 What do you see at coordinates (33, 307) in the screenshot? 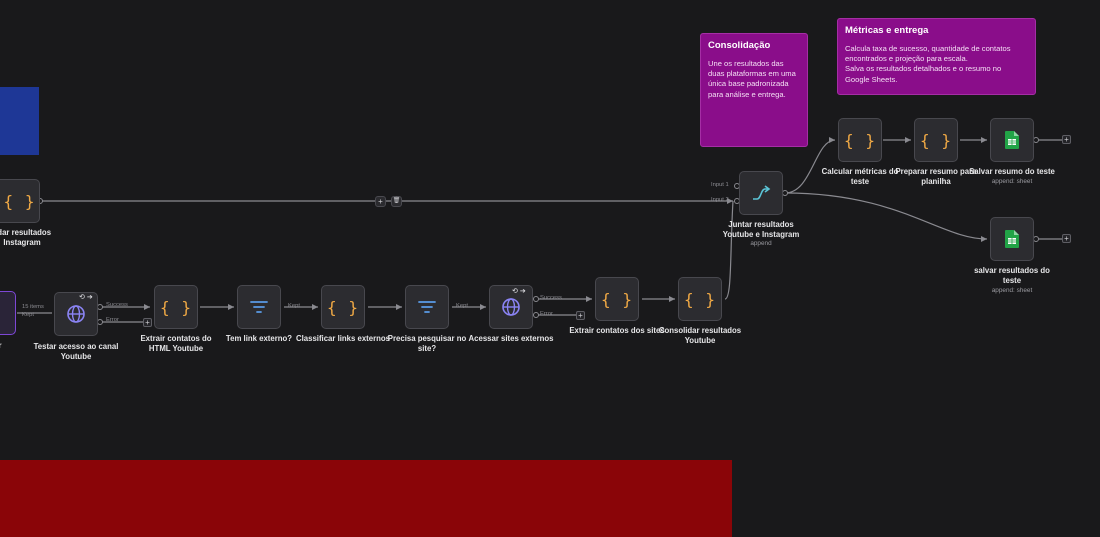
I see `items-count-label: 15 items` at bounding box center [33, 307].